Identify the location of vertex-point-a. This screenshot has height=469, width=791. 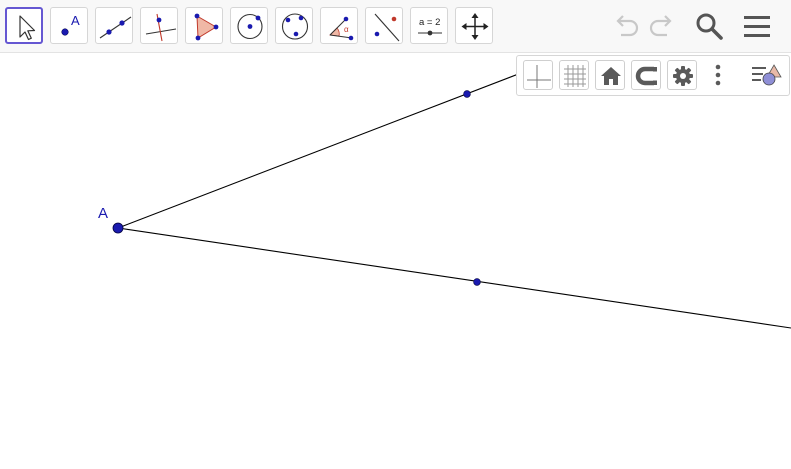
(118, 228).